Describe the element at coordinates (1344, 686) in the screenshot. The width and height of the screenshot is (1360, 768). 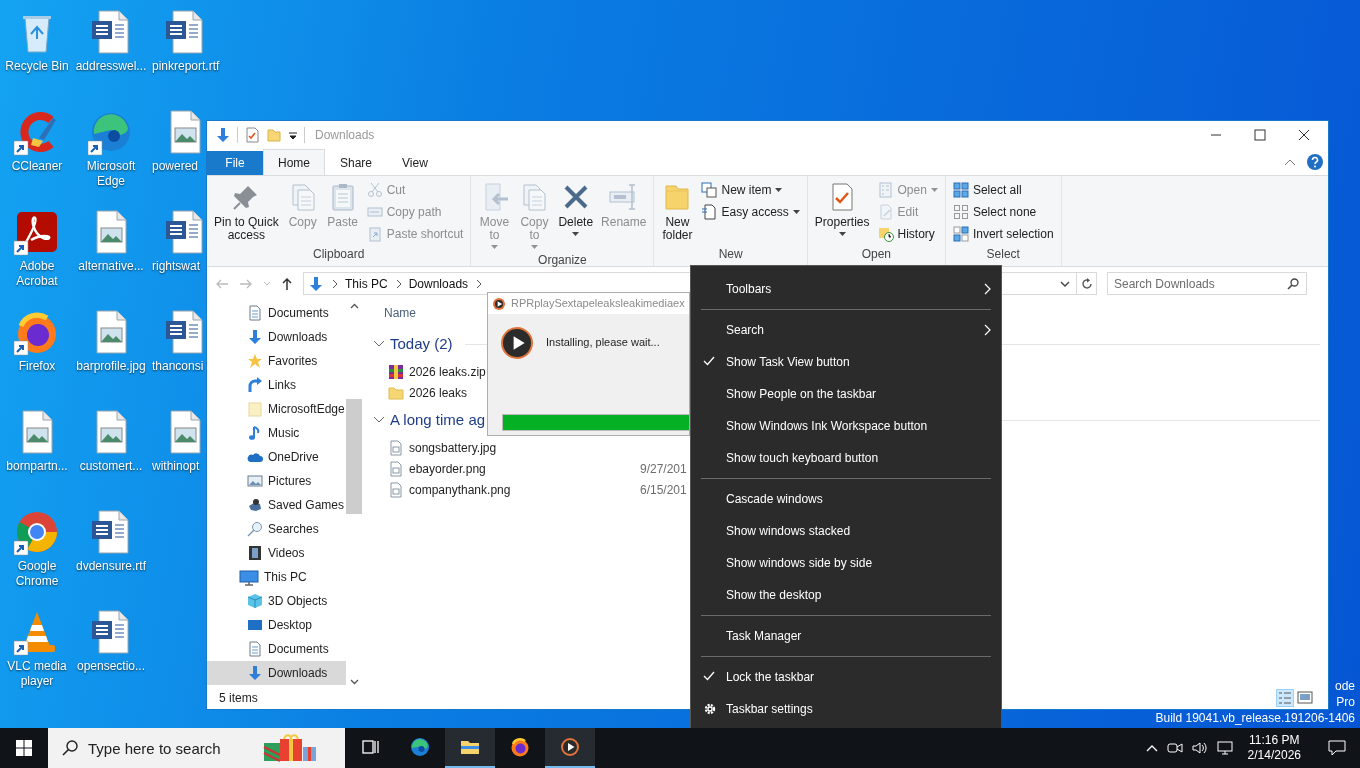
I see `os-build-text: ode` at that location.